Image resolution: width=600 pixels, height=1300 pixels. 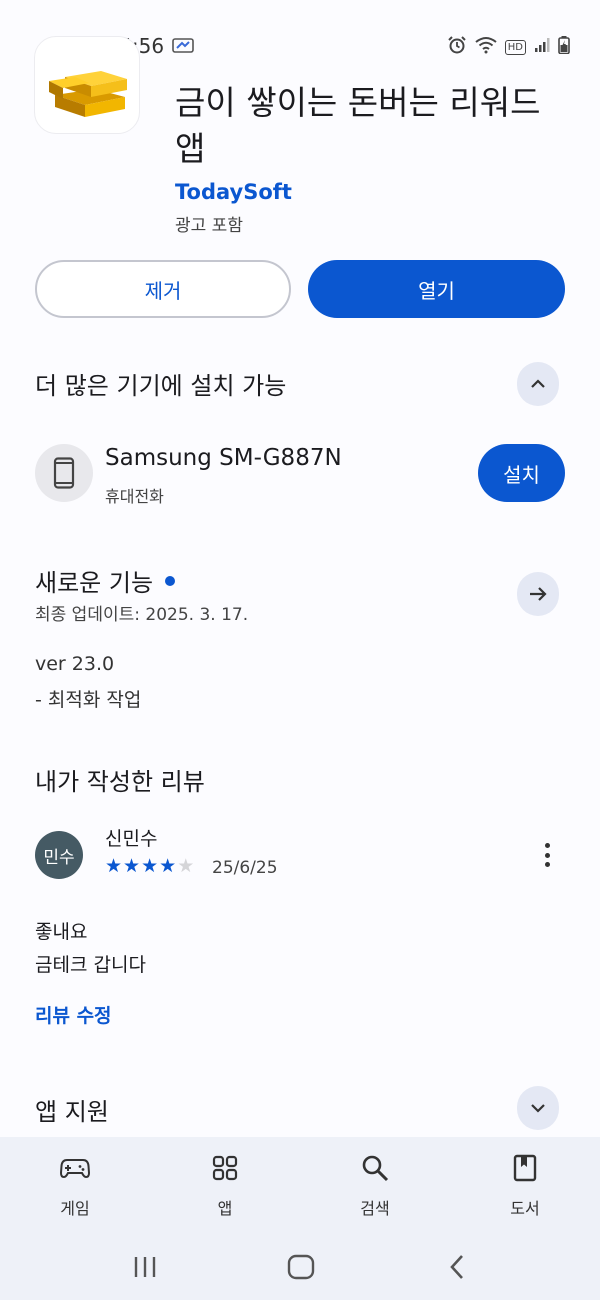 What do you see at coordinates (225, 1168) in the screenshot?
I see `apps-grid-icon` at bounding box center [225, 1168].